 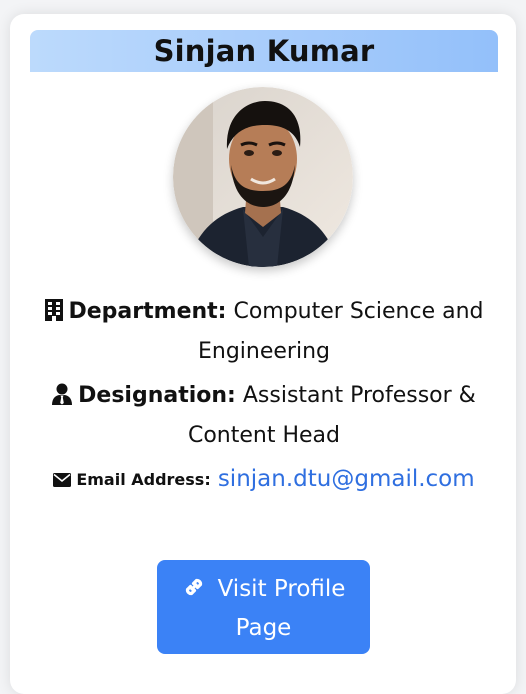 What do you see at coordinates (62, 398) in the screenshot?
I see `user-tie-icon` at bounding box center [62, 398].